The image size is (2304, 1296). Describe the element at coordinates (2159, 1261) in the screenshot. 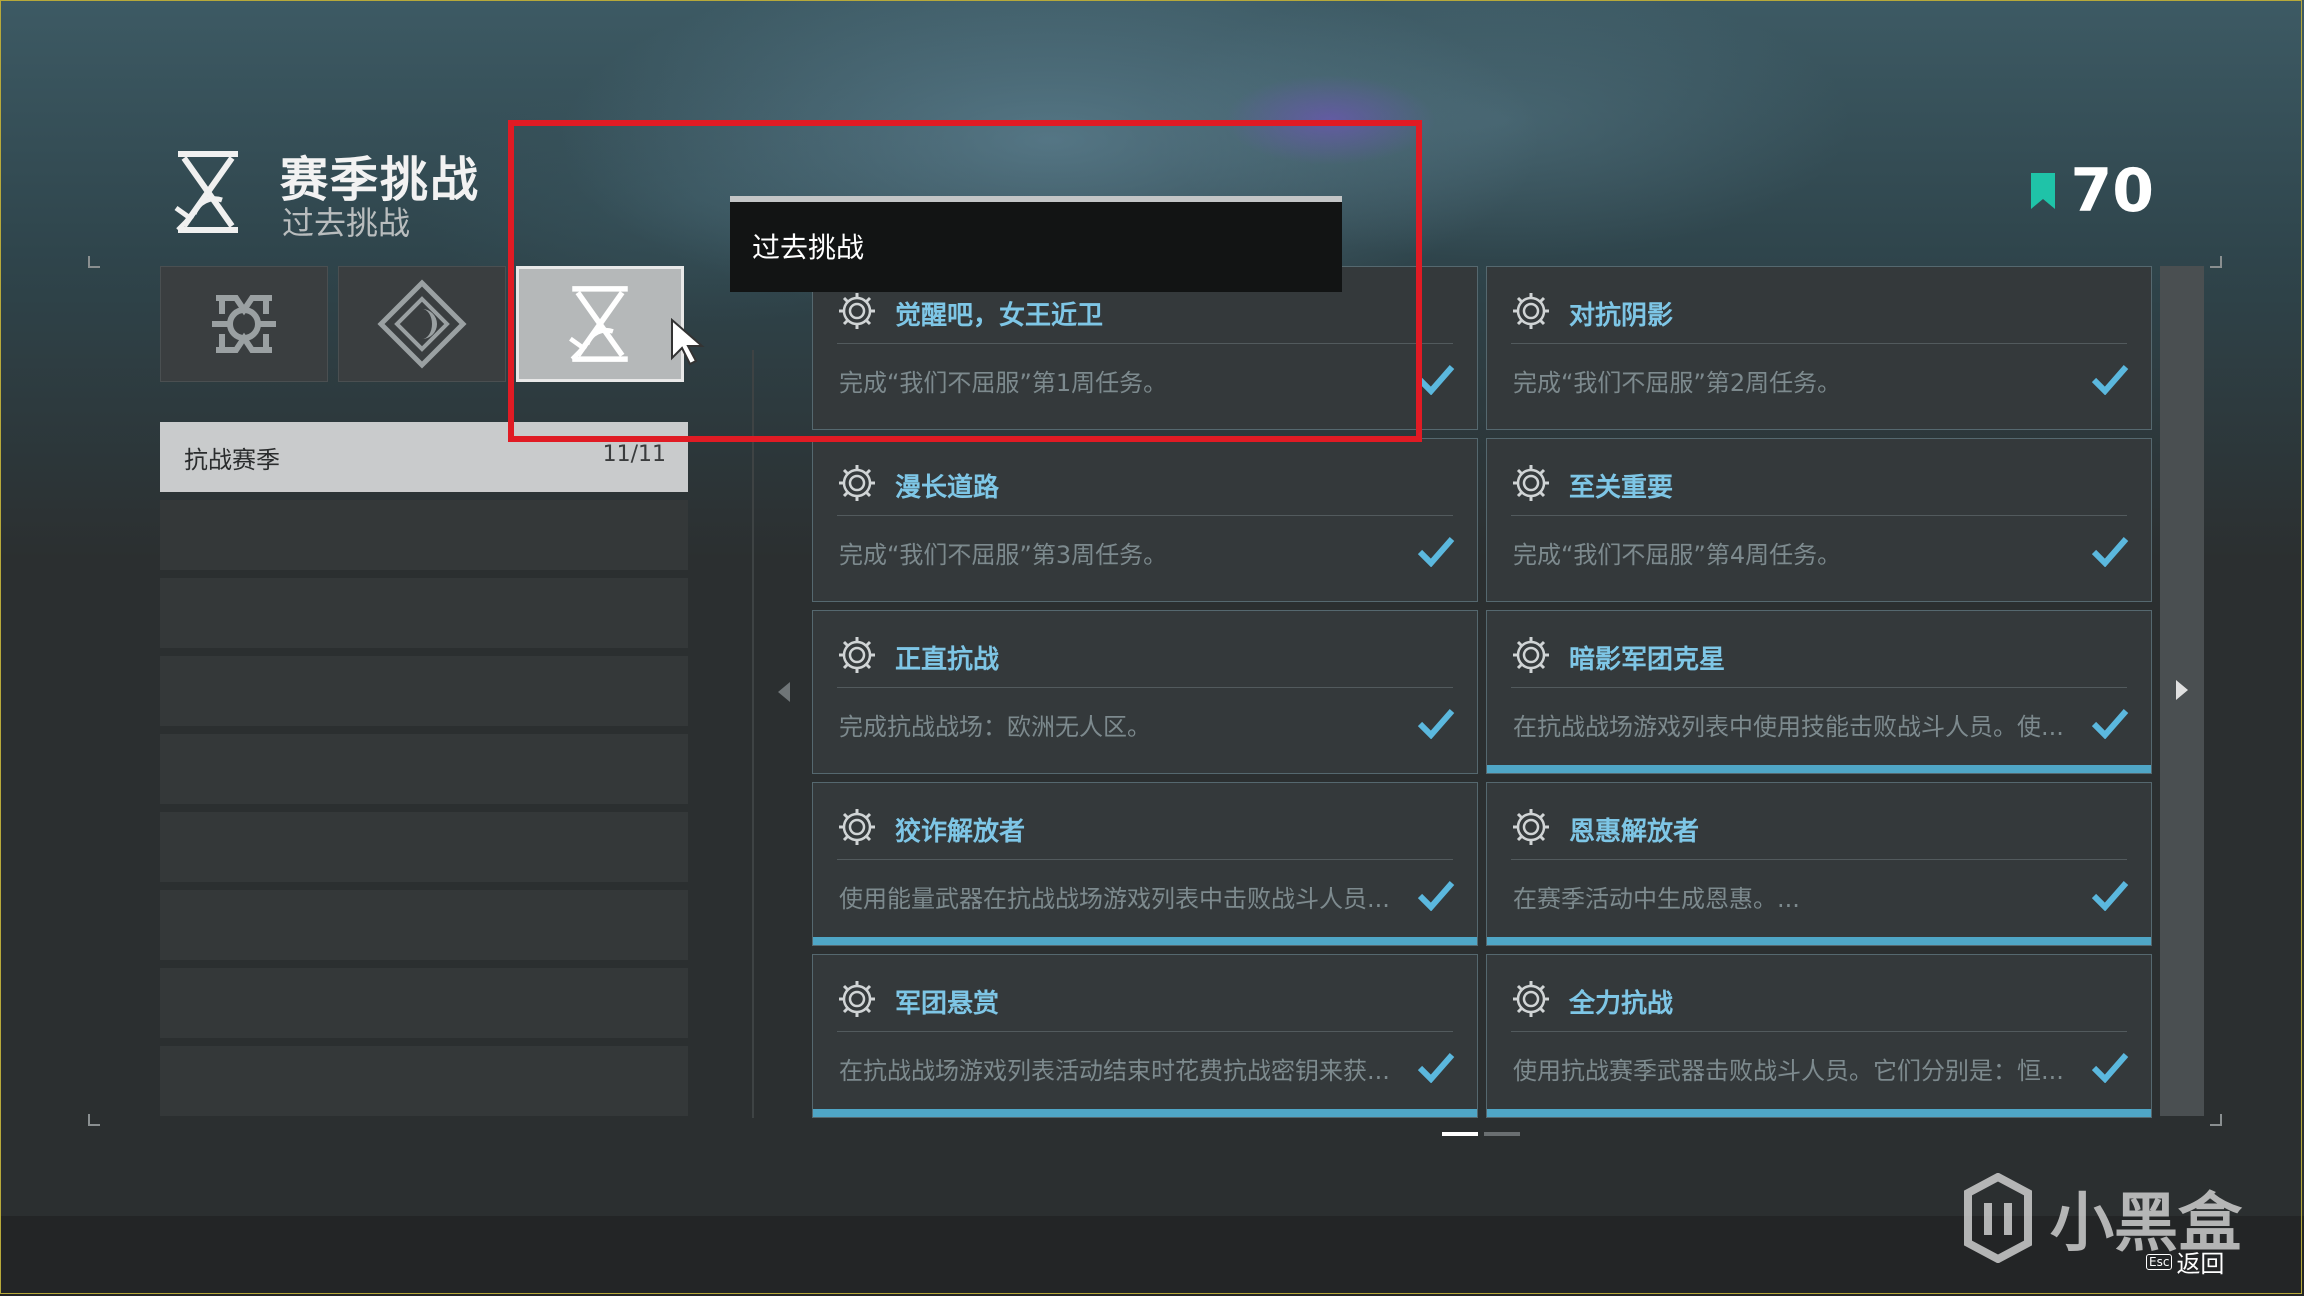

I see `esc-key-icon: Esc` at that location.